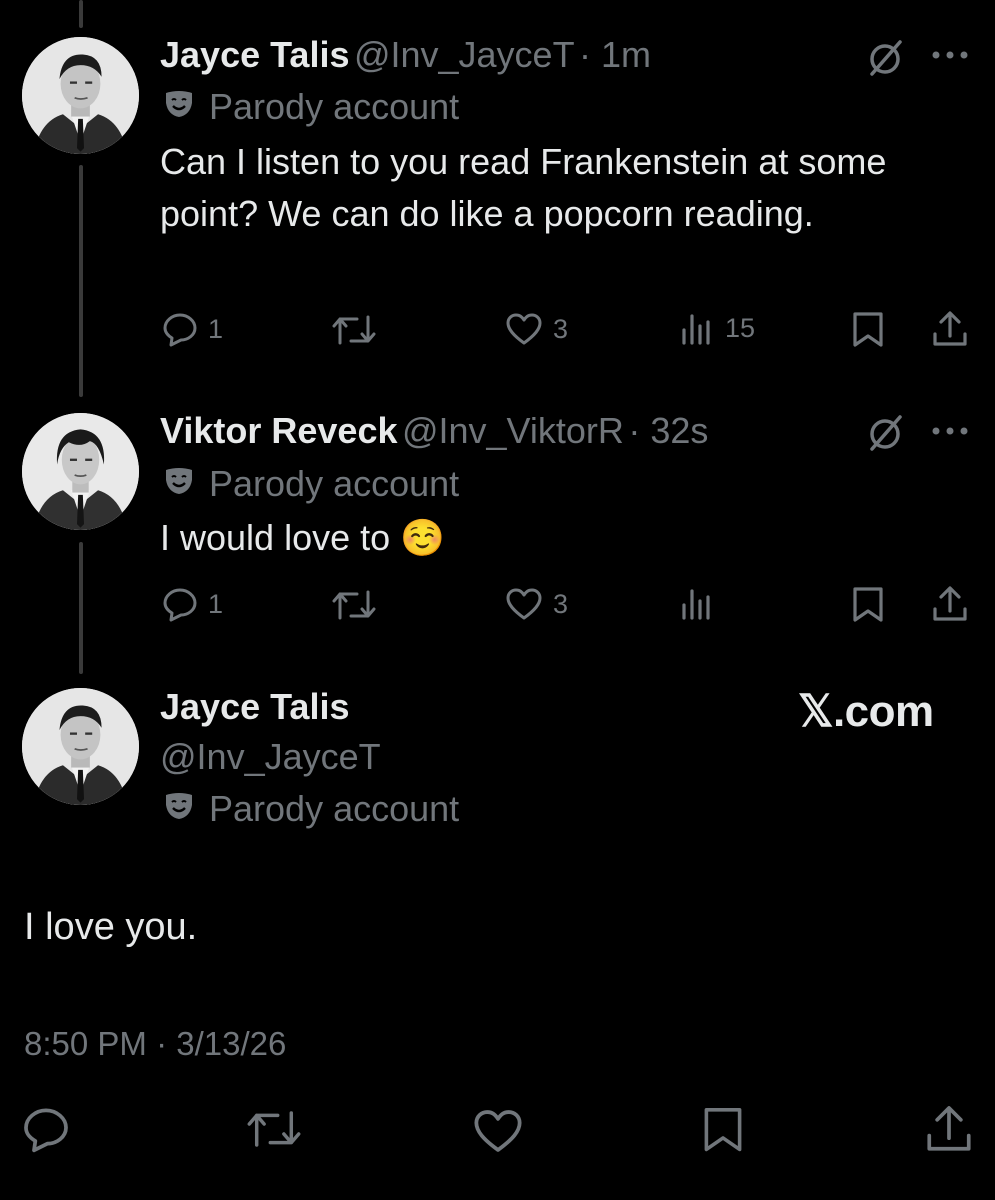 The height and width of the screenshot is (1200, 995). I want to click on watermark: 𝕏.com, so click(866, 711).